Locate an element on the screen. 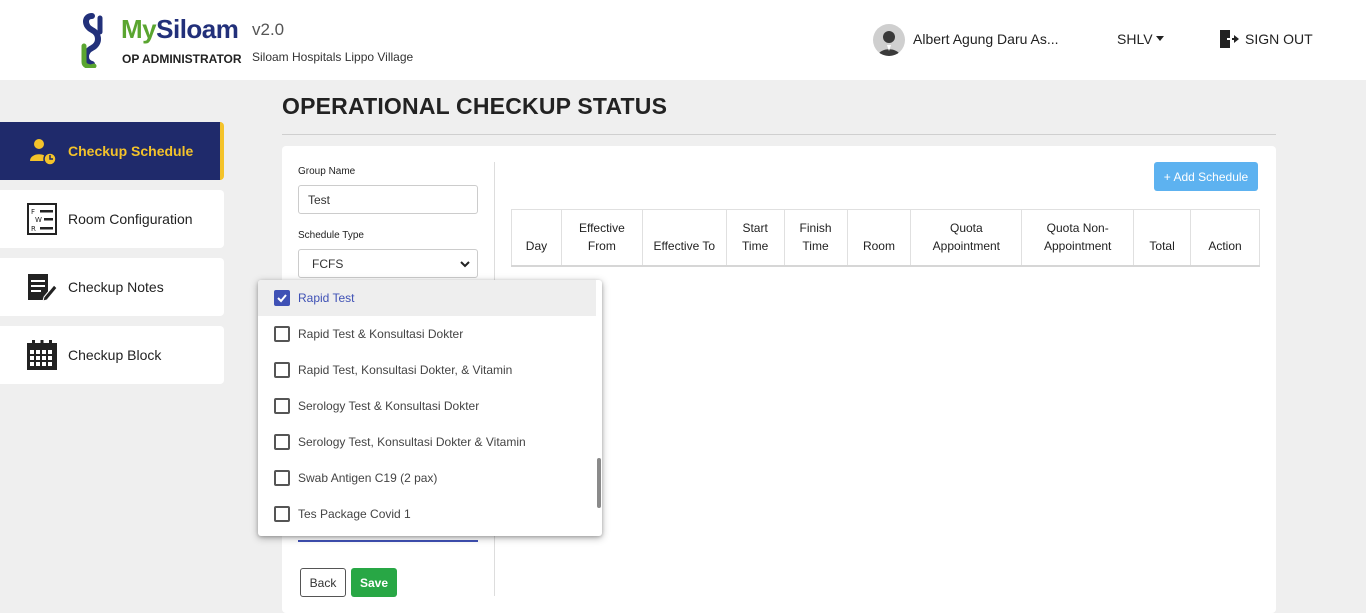  sidebar-item-checkup-block: Checkup Block is located at coordinates (112, 355).